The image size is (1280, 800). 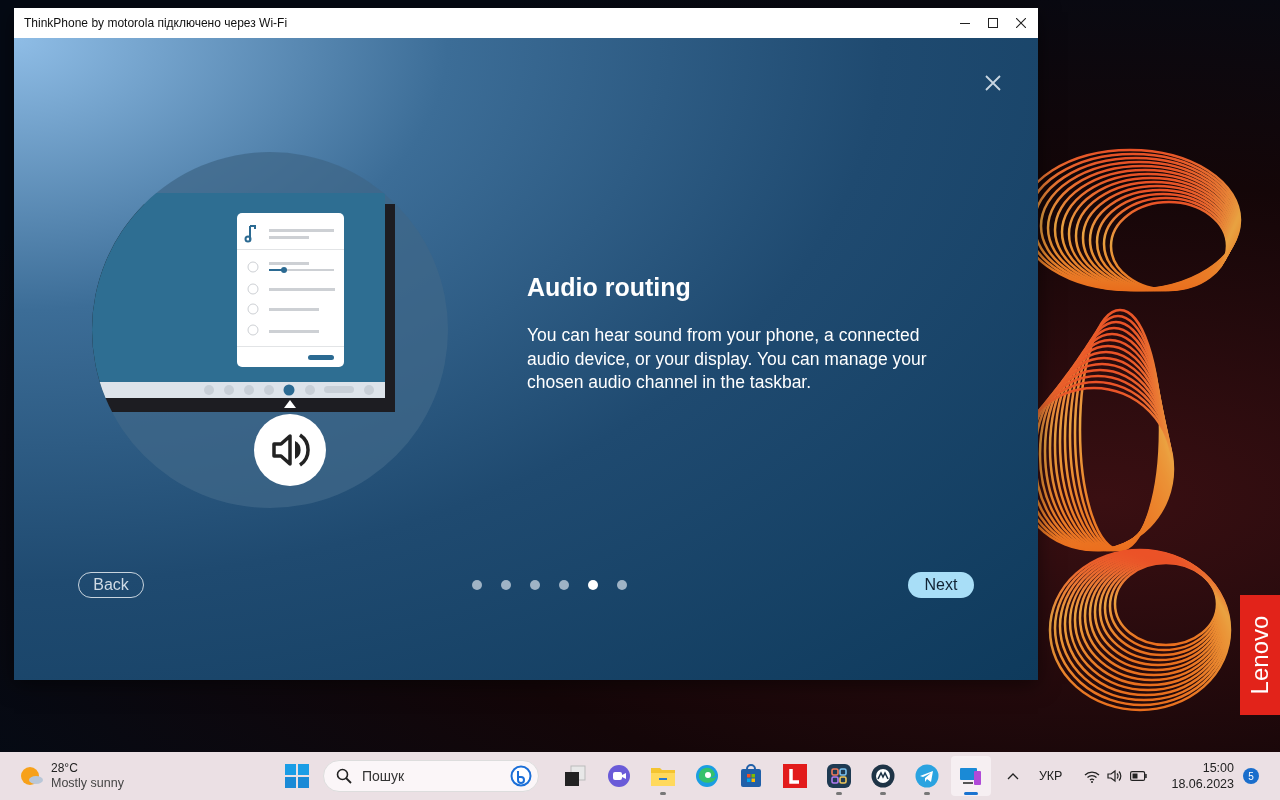 What do you see at coordinates (965, 23) in the screenshot?
I see `minimize-icon` at bounding box center [965, 23].